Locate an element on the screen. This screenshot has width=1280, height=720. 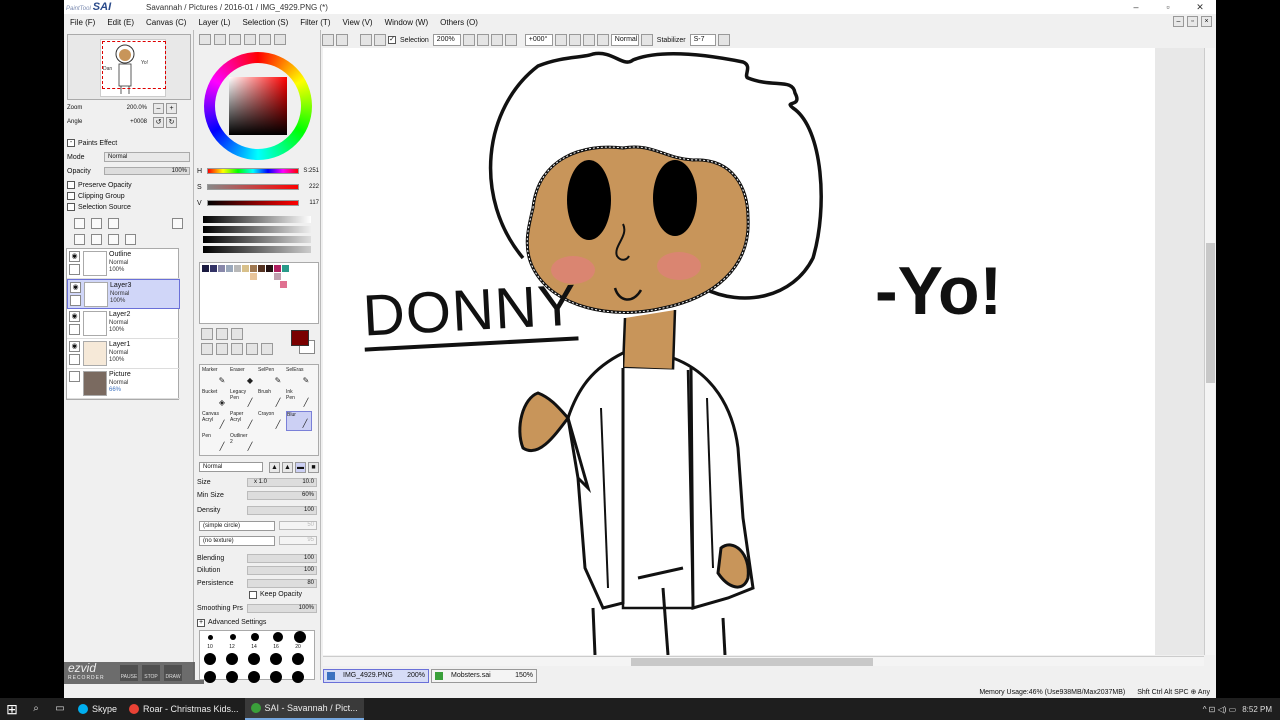
flip-icon is located at coordinates (602, 40).